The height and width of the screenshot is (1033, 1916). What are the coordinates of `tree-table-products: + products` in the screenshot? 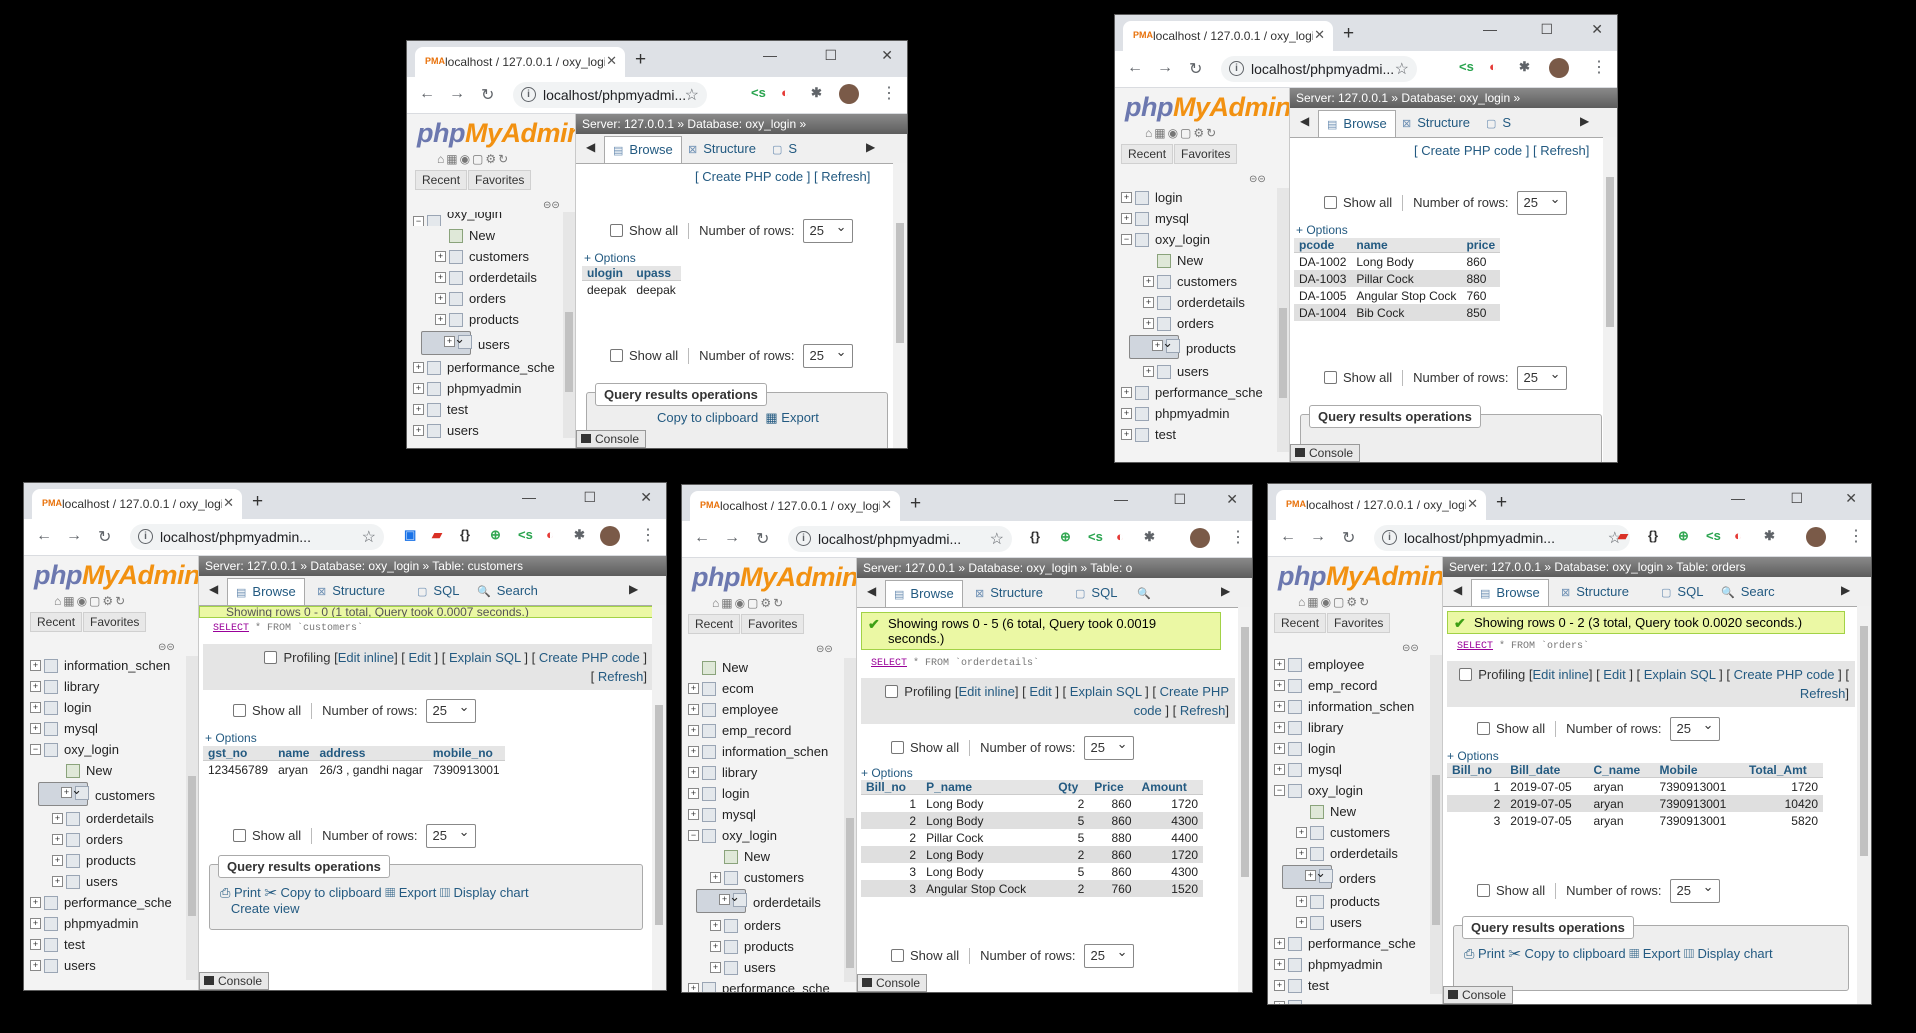 It's located at (108, 861).